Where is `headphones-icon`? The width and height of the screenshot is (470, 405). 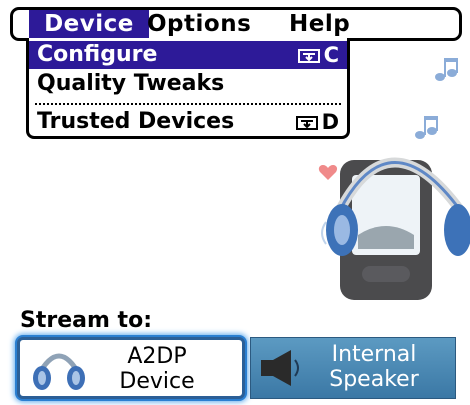
headphones-icon is located at coordinates (59, 371).